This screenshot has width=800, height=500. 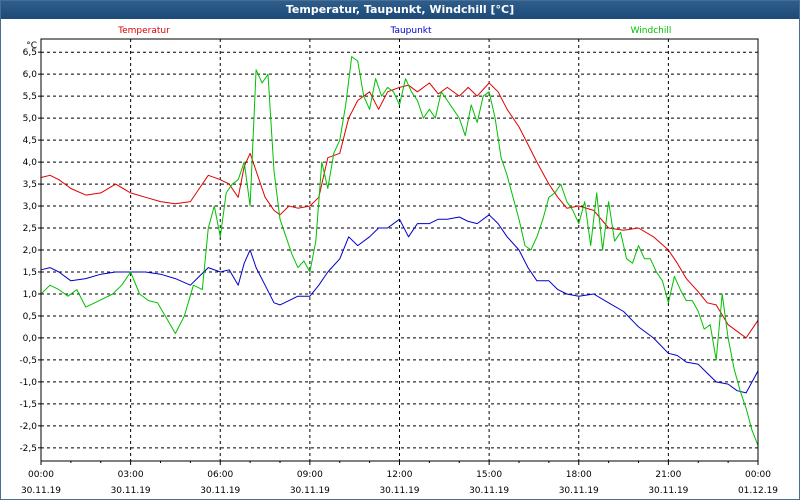 What do you see at coordinates (28, 361) in the screenshot?
I see `y-tick-label: -0,5` at bounding box center [28, 361].